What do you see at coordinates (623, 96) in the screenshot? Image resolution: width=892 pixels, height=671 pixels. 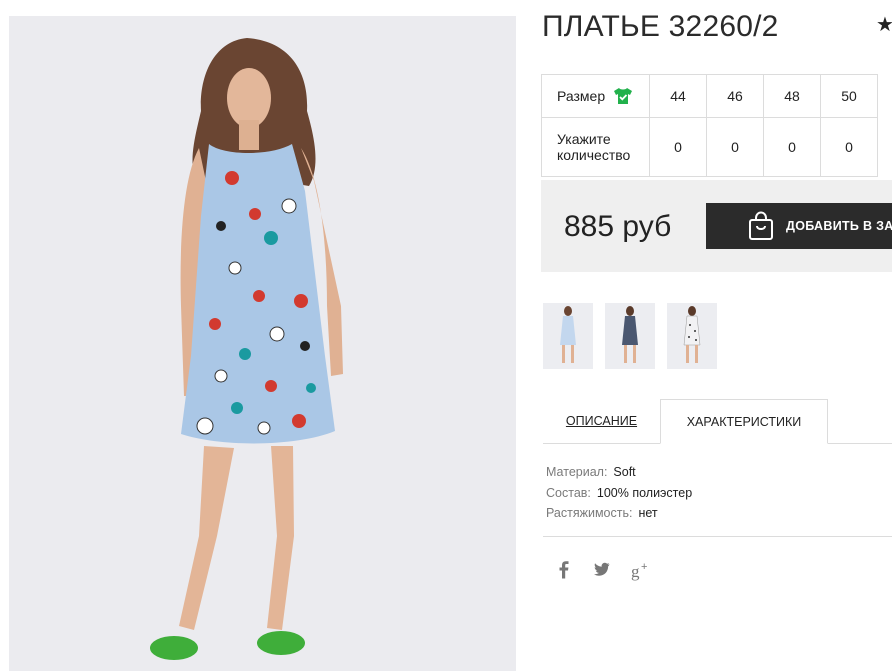 I see `tshirt-icon` at bounding box center [623, 96].